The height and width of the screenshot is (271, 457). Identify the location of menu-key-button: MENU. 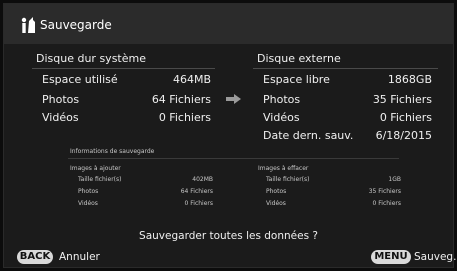
(391, 257).